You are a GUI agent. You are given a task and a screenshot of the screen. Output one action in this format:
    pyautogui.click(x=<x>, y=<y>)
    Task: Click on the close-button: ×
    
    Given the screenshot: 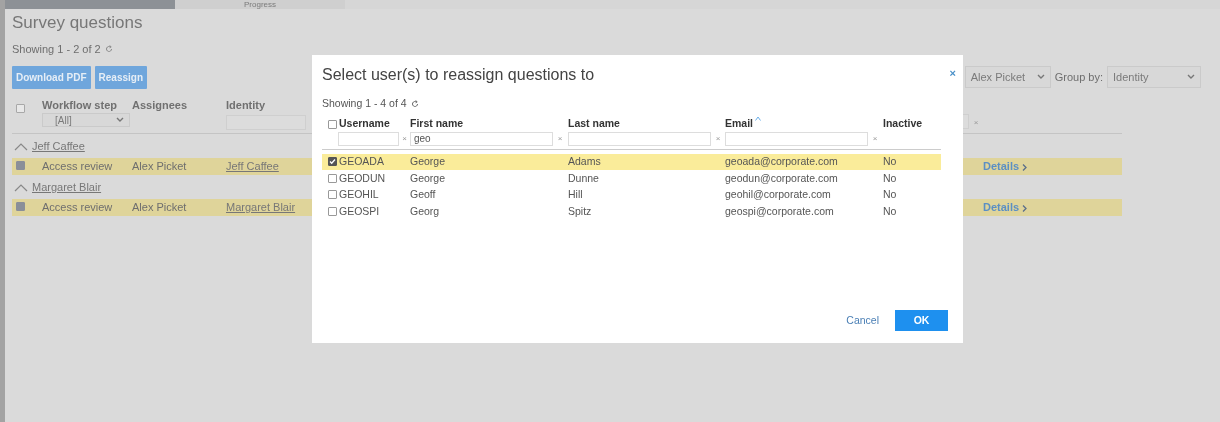 What is the action you would take?
    pyautogui.click(x=952, y=73)
    